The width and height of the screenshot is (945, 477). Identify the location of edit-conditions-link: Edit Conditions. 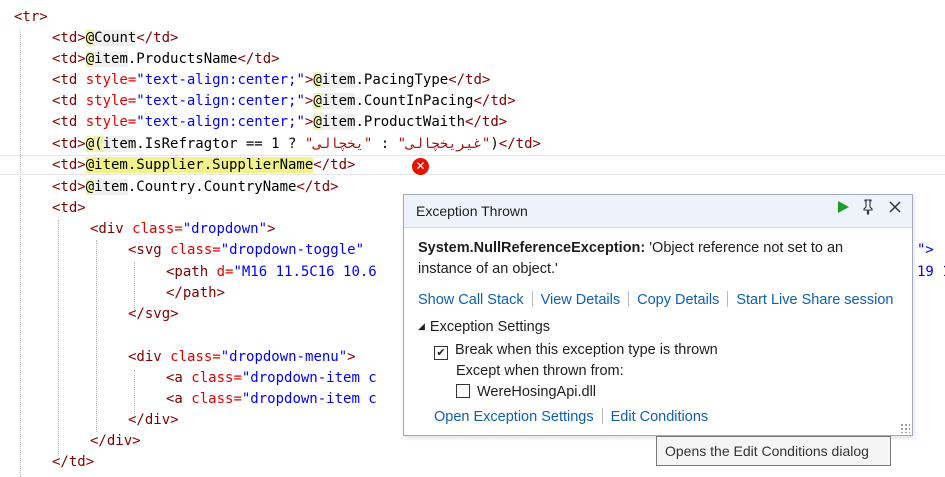
(660, 417).